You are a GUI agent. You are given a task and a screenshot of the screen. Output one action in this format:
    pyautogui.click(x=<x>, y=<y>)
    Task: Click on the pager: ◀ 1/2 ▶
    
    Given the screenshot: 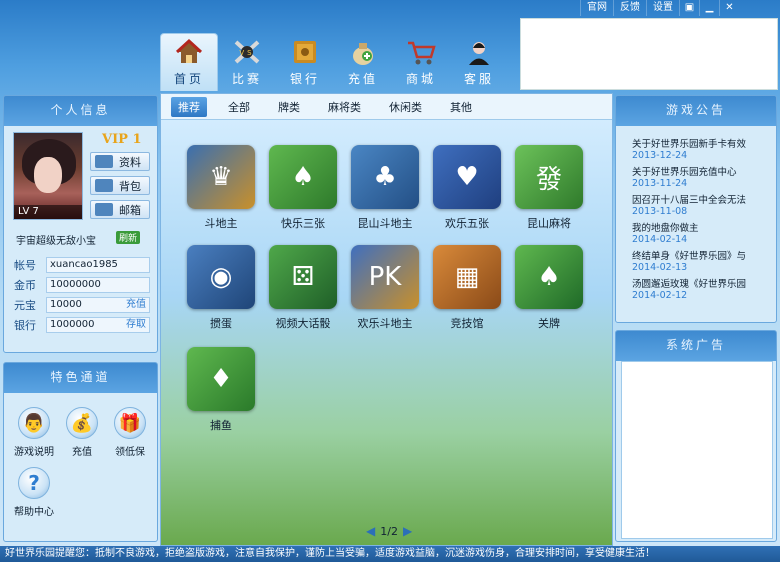 What is the action you would take?
    pyautogui.click(x=389, y=531)
    